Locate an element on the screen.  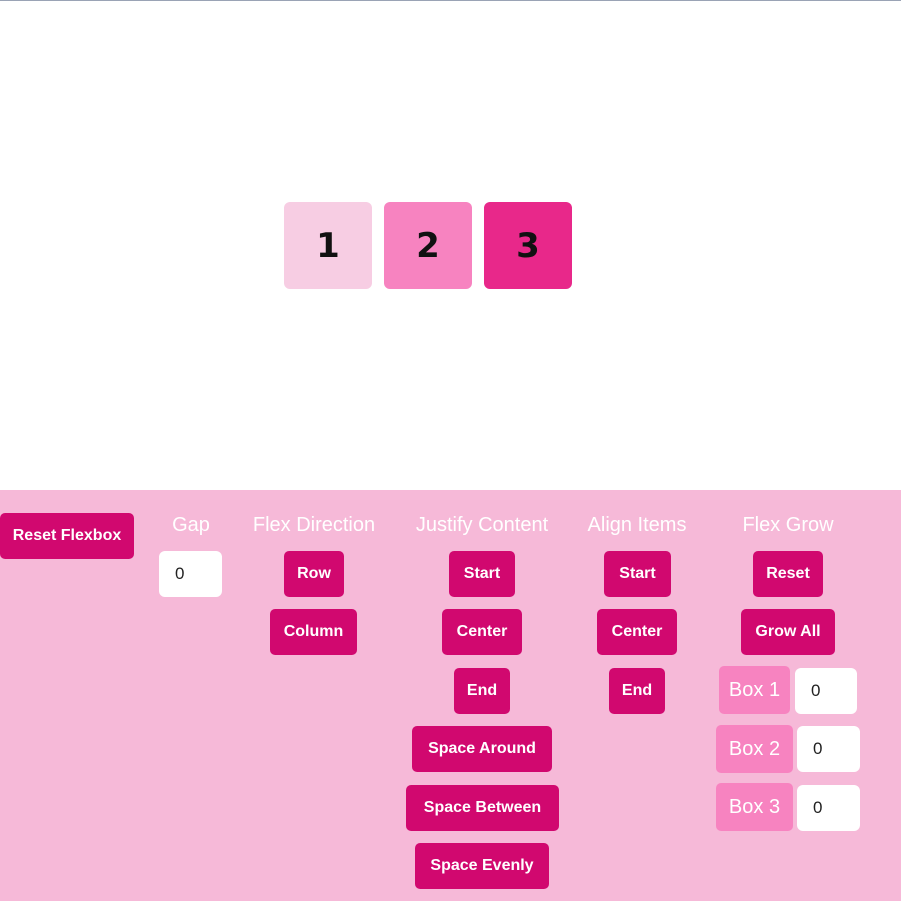
flex-item-3: 3 is located at coordinates (528, 245).